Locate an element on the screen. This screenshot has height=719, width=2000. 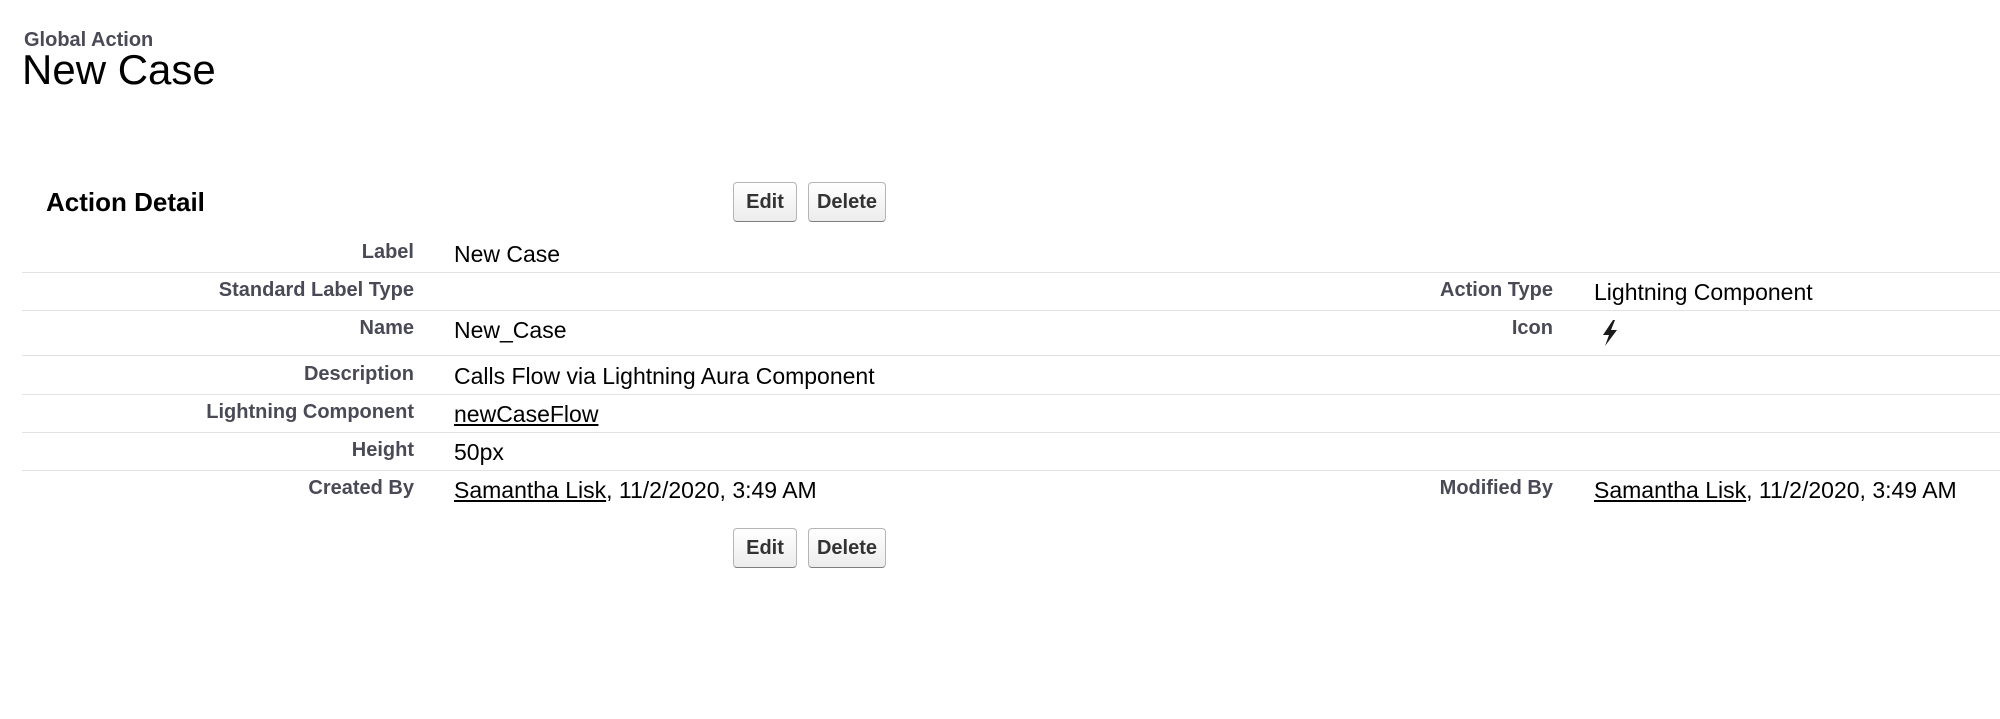
field-label-description: Description is located at coordinates (358, 374).